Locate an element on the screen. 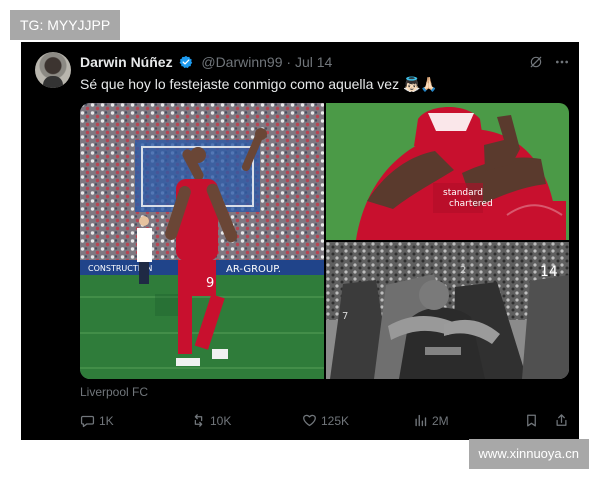  views-button: 2M is located at coordinates (431, 421).